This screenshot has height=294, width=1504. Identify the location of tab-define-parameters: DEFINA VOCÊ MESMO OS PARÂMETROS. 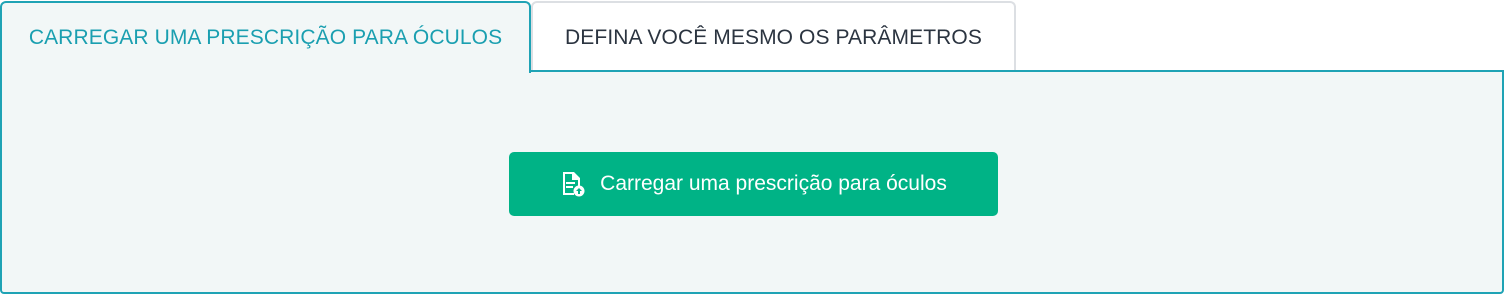
(773, 36).